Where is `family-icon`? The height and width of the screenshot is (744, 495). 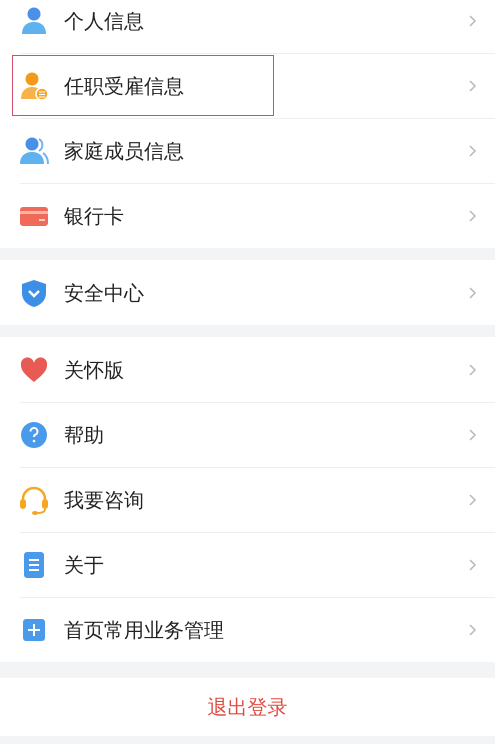
family-icon is located at coordinates (34, 150).